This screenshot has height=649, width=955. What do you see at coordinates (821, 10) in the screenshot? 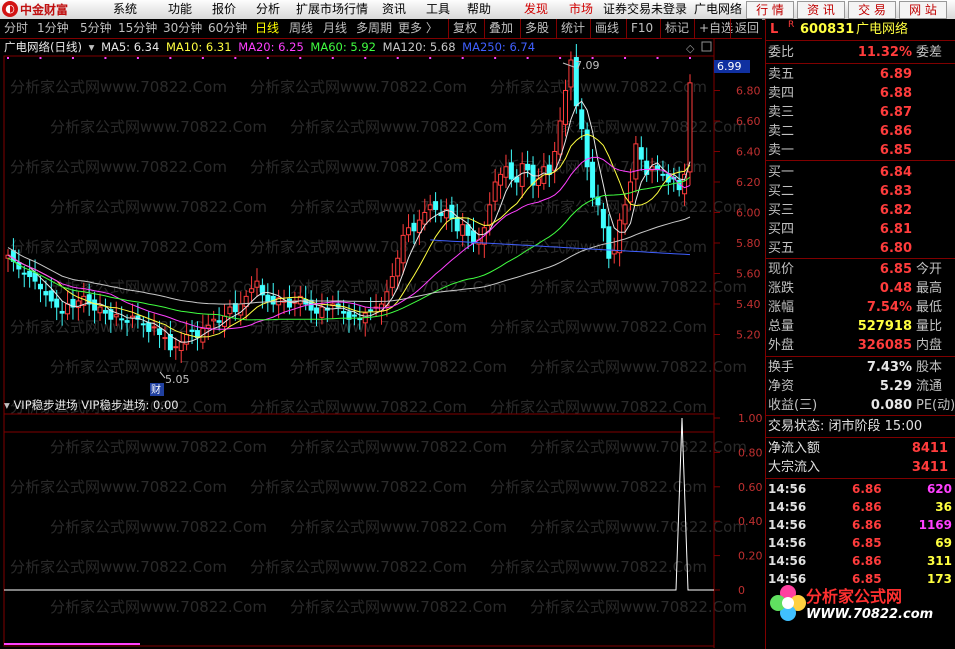
I see `tab-news: 资 讯` at bounding box center [821, 10].